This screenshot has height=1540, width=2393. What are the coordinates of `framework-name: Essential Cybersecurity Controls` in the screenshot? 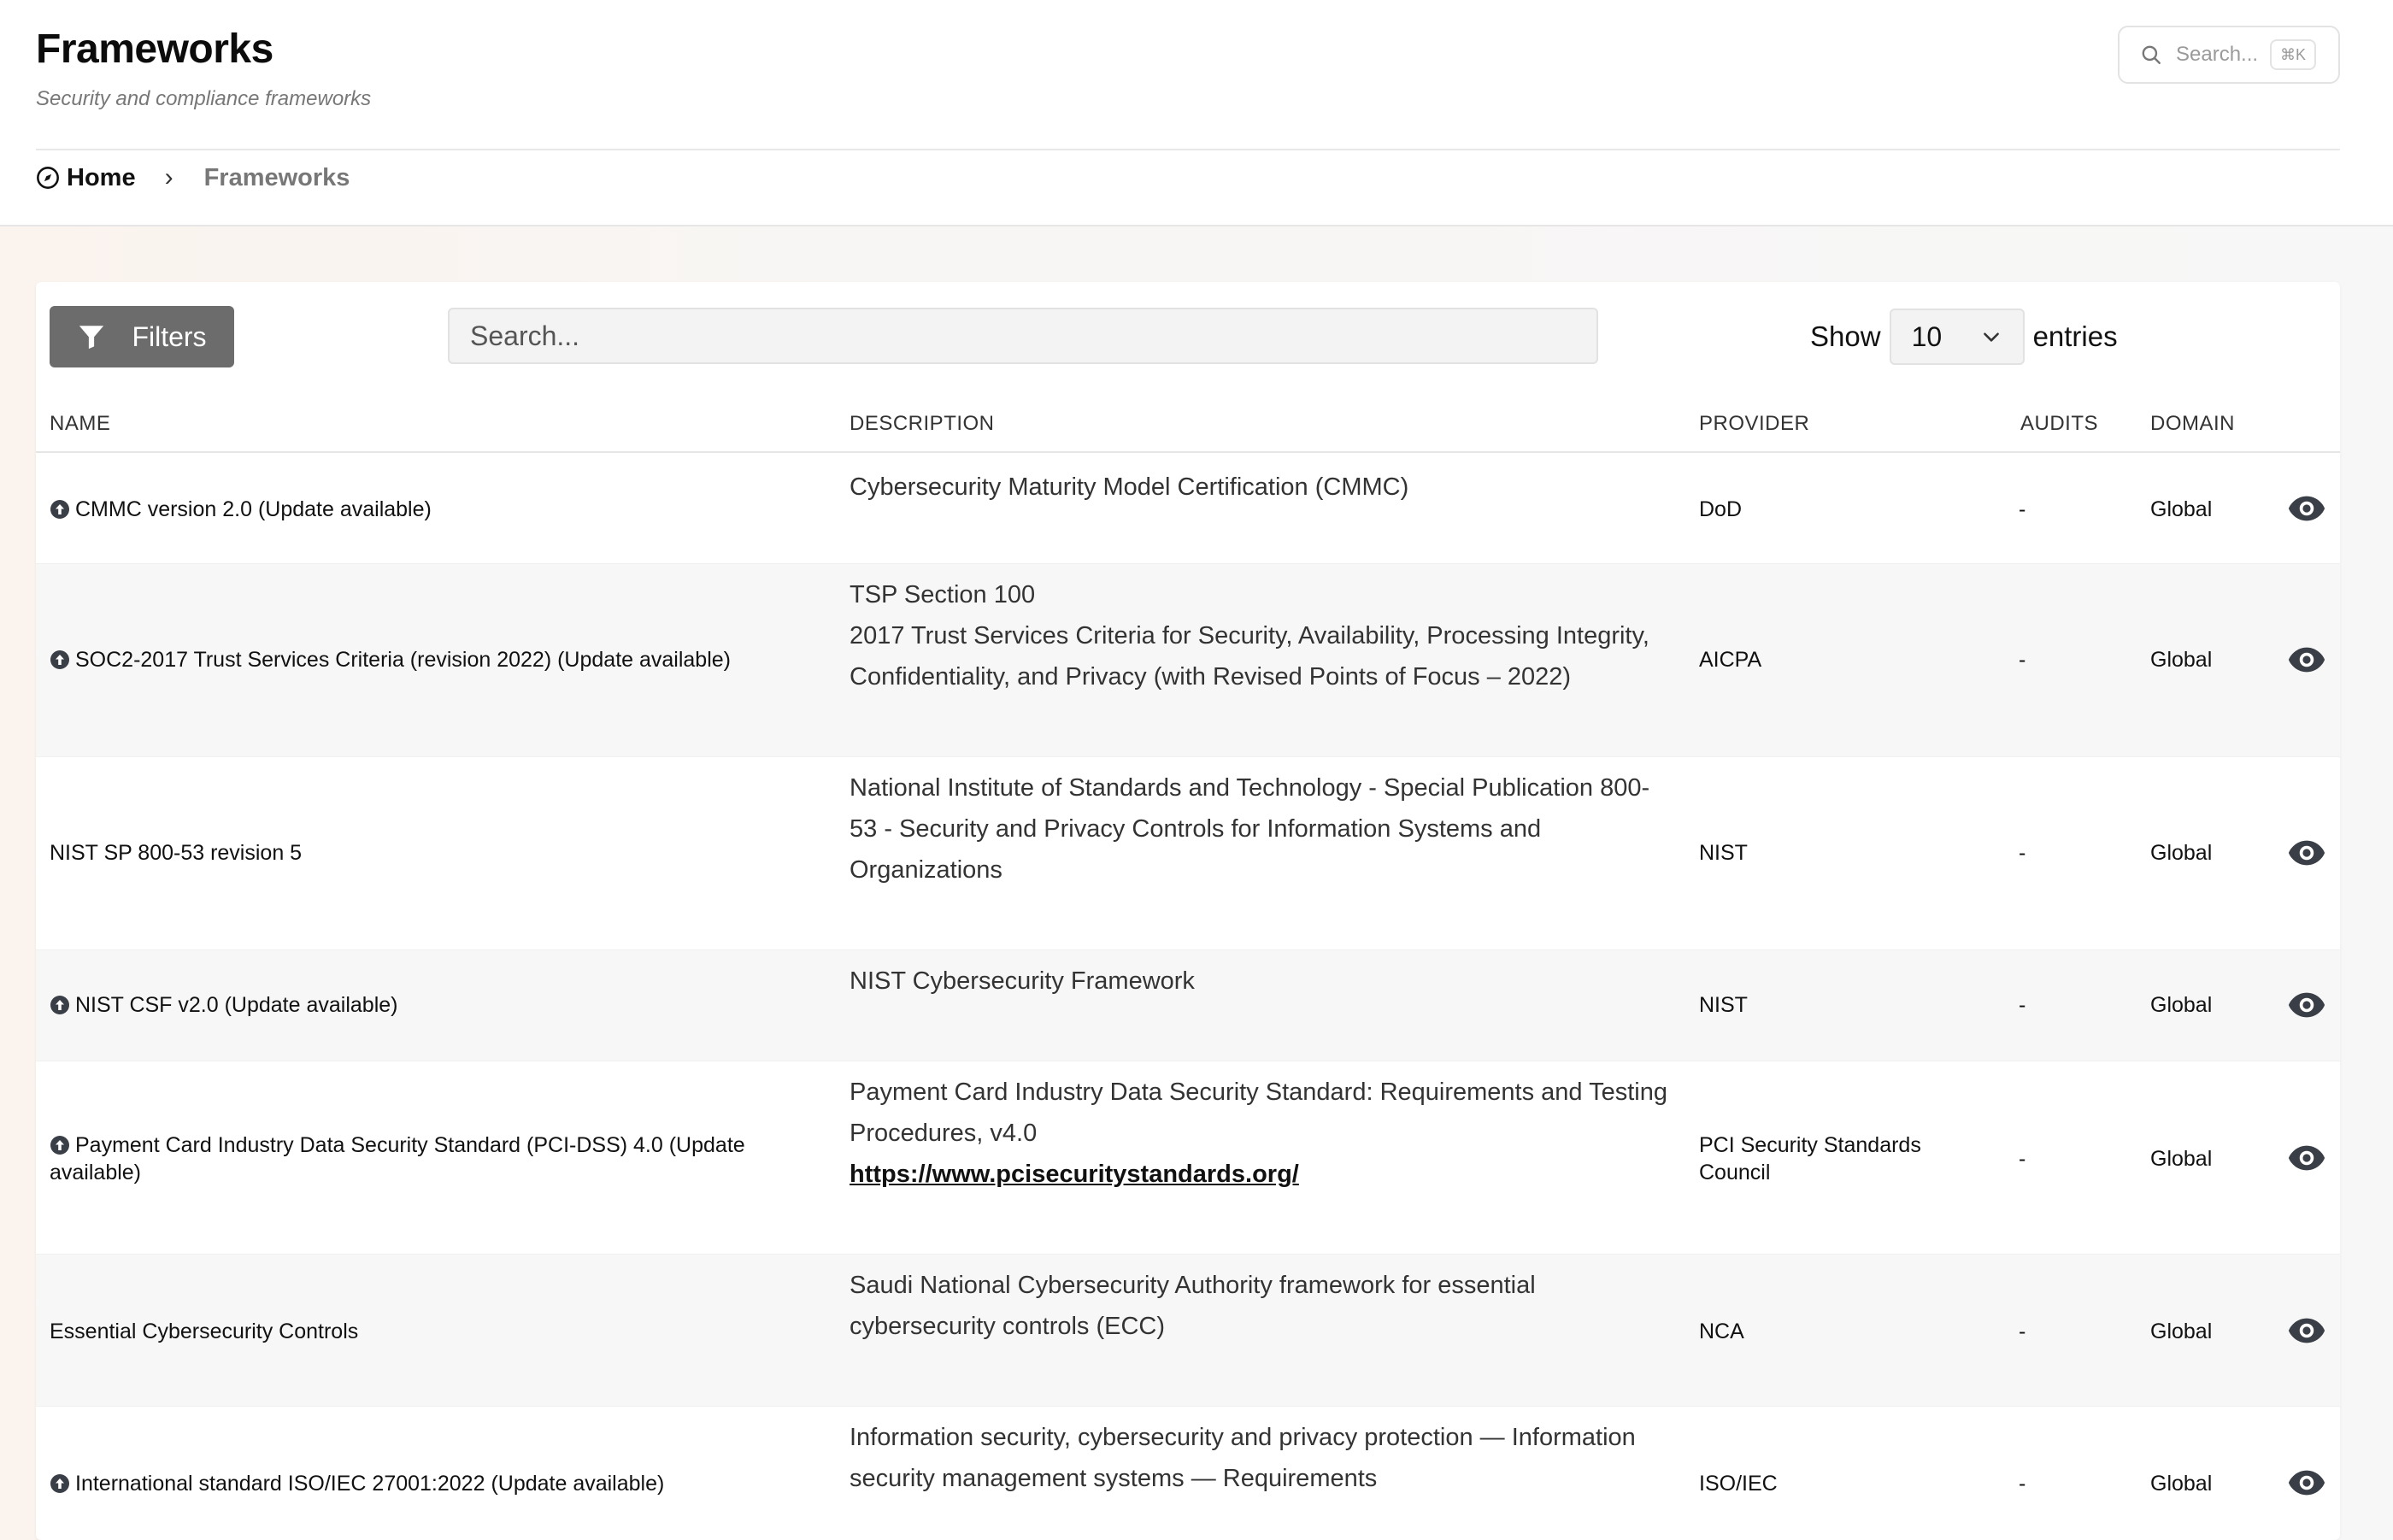 It's located at (205, 1331).